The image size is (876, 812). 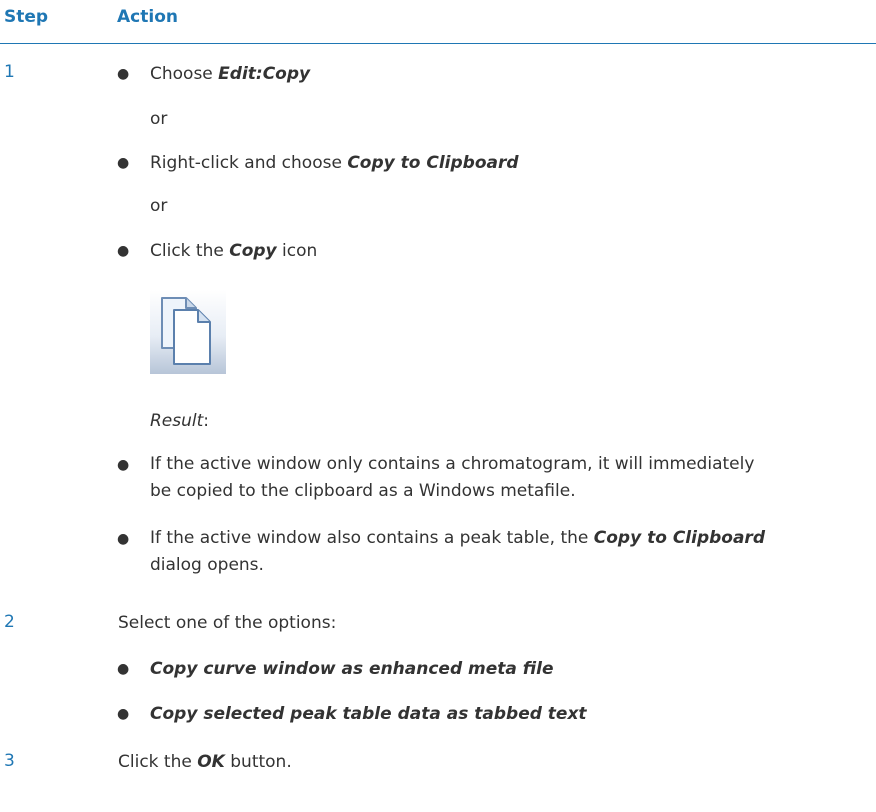 What do you see at coordinates (258, 762) in the screenshot?
I see `instruction-text: button.` at bounding box center [258, 762].